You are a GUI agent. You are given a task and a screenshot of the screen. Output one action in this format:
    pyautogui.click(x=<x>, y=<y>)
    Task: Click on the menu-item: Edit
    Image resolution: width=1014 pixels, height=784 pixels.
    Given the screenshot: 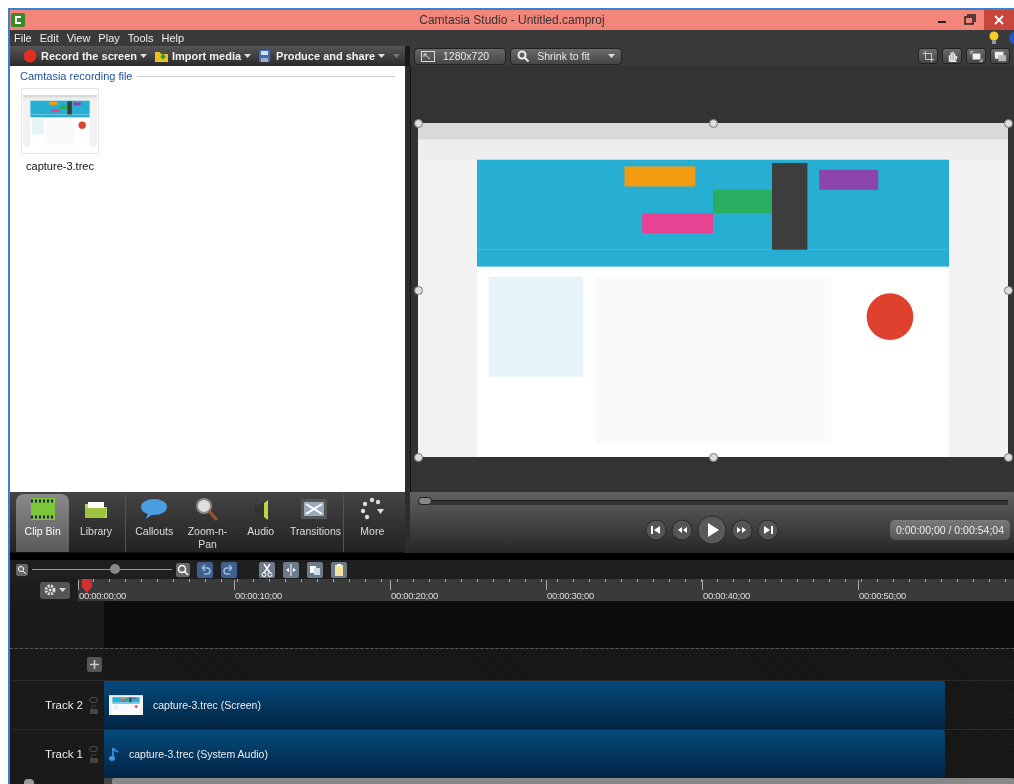 What is the action you would take?
    pyautogui.click(x=49, y=38)
    